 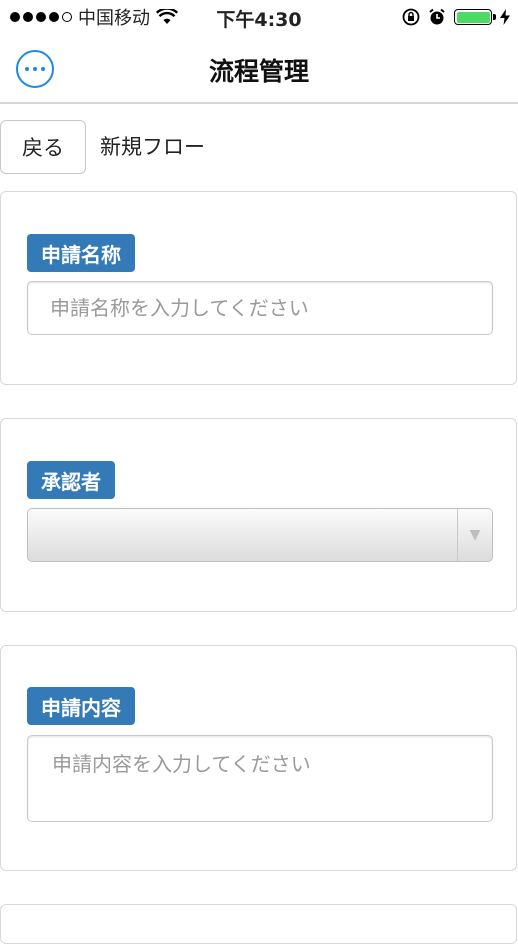 I want to click on name-field, so click(x=260, y=308).